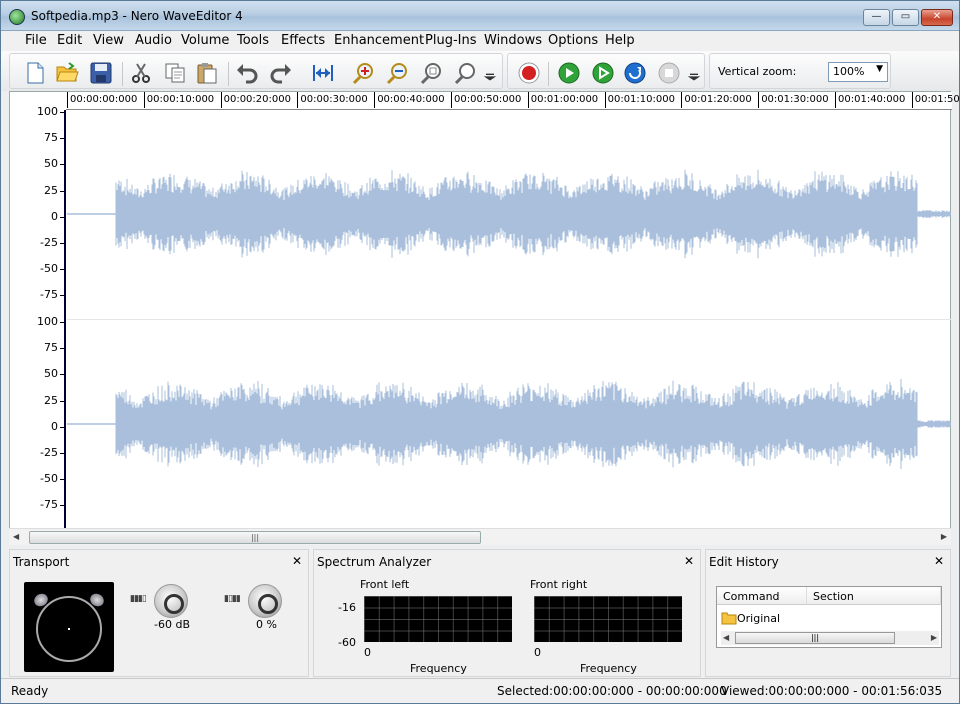 The width and height of the screenshot is (960, 704). What do you see at coordinates (138, 599) in the screenshot?
I see `volume-meter-icon: ▮▮▮▯` at bounding box center [138, 599].